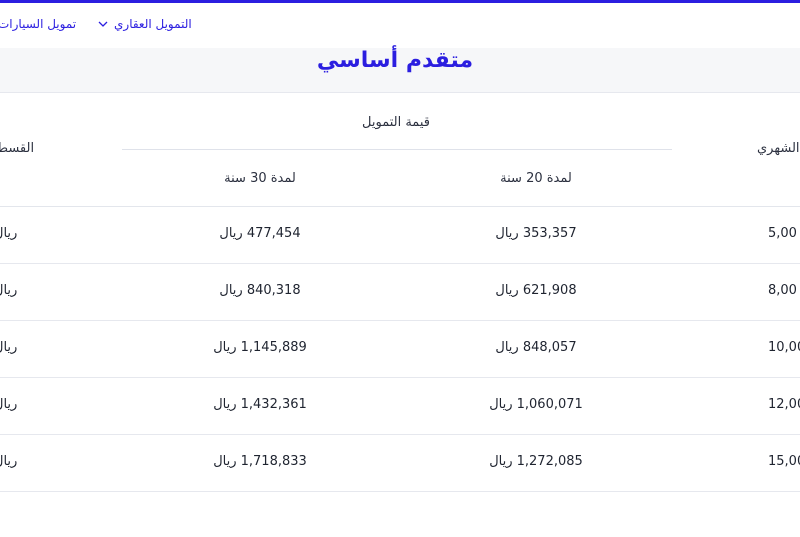 The height and width of the screenshot is (537, 800). What do you see at coordinates (260, 233) in the screenshot?
I see `value-30-years-cell: 477,454 ريال` at bounding box center [260, 233].